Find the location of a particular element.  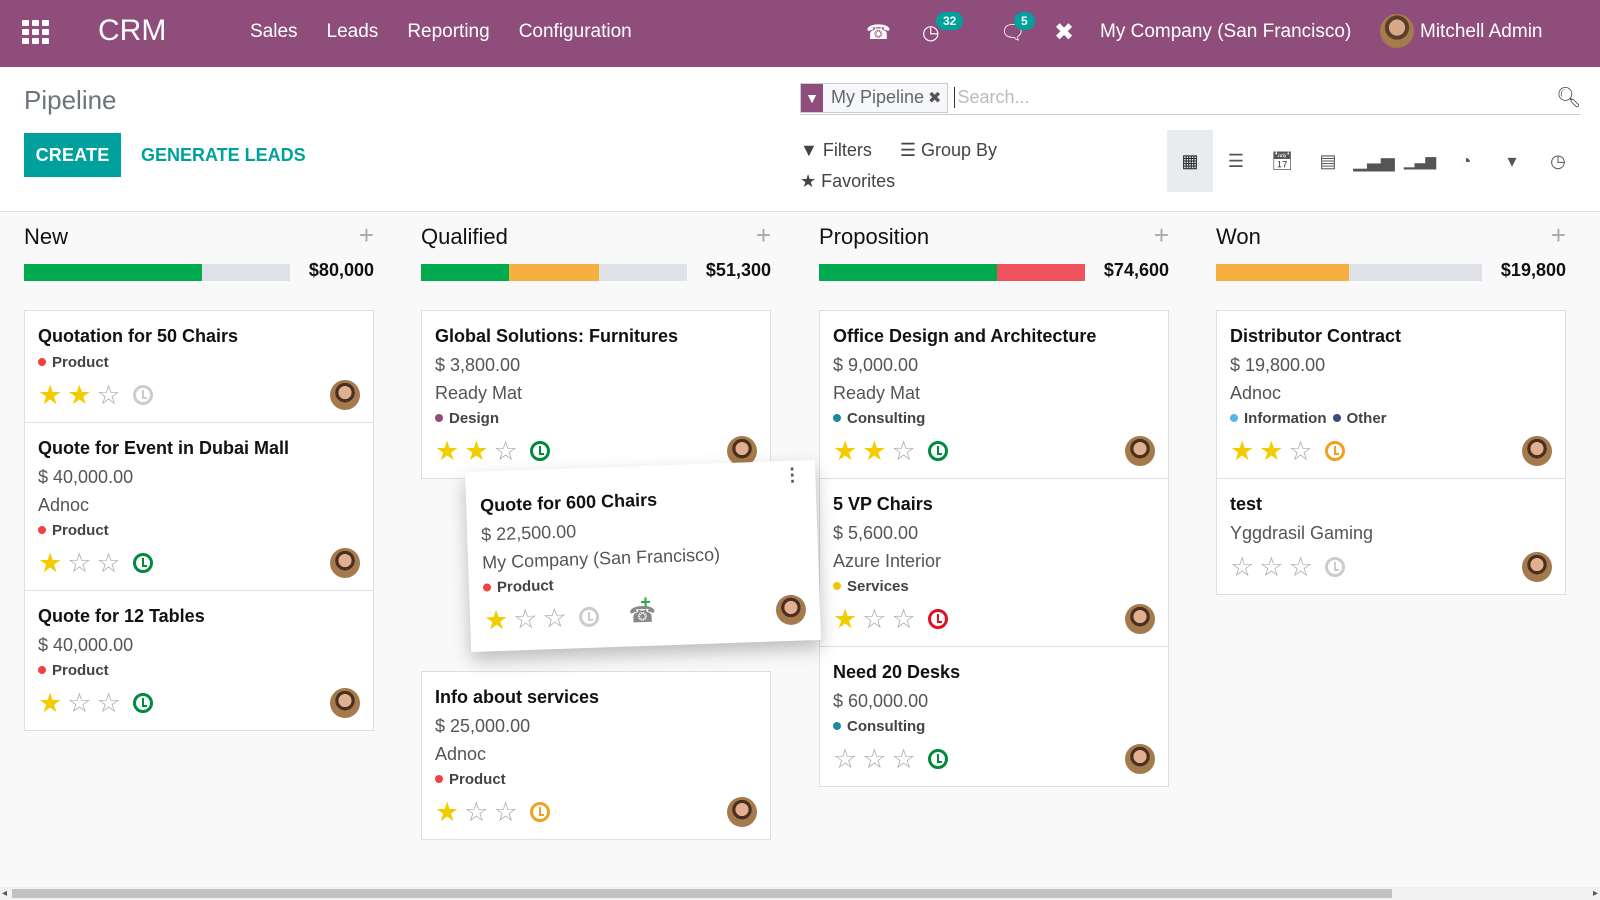

scroll-left-icon: ◂ is located at coordinates (4, 893).